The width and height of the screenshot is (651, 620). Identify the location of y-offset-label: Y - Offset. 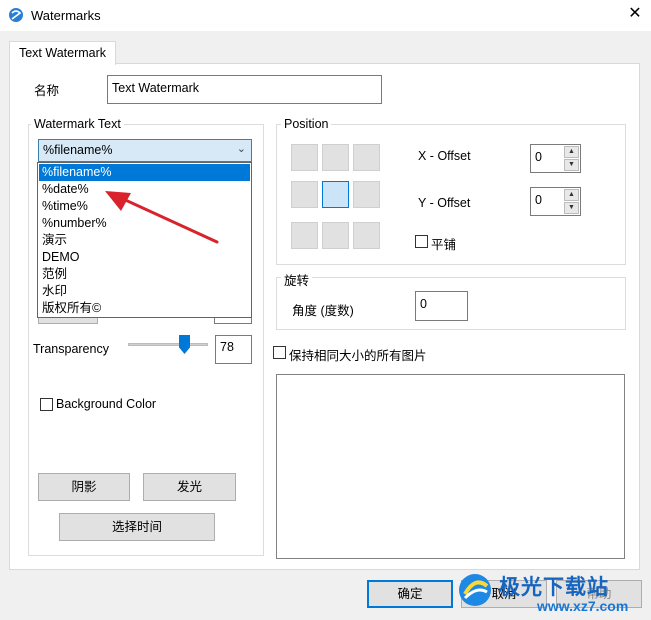
(444, 203).